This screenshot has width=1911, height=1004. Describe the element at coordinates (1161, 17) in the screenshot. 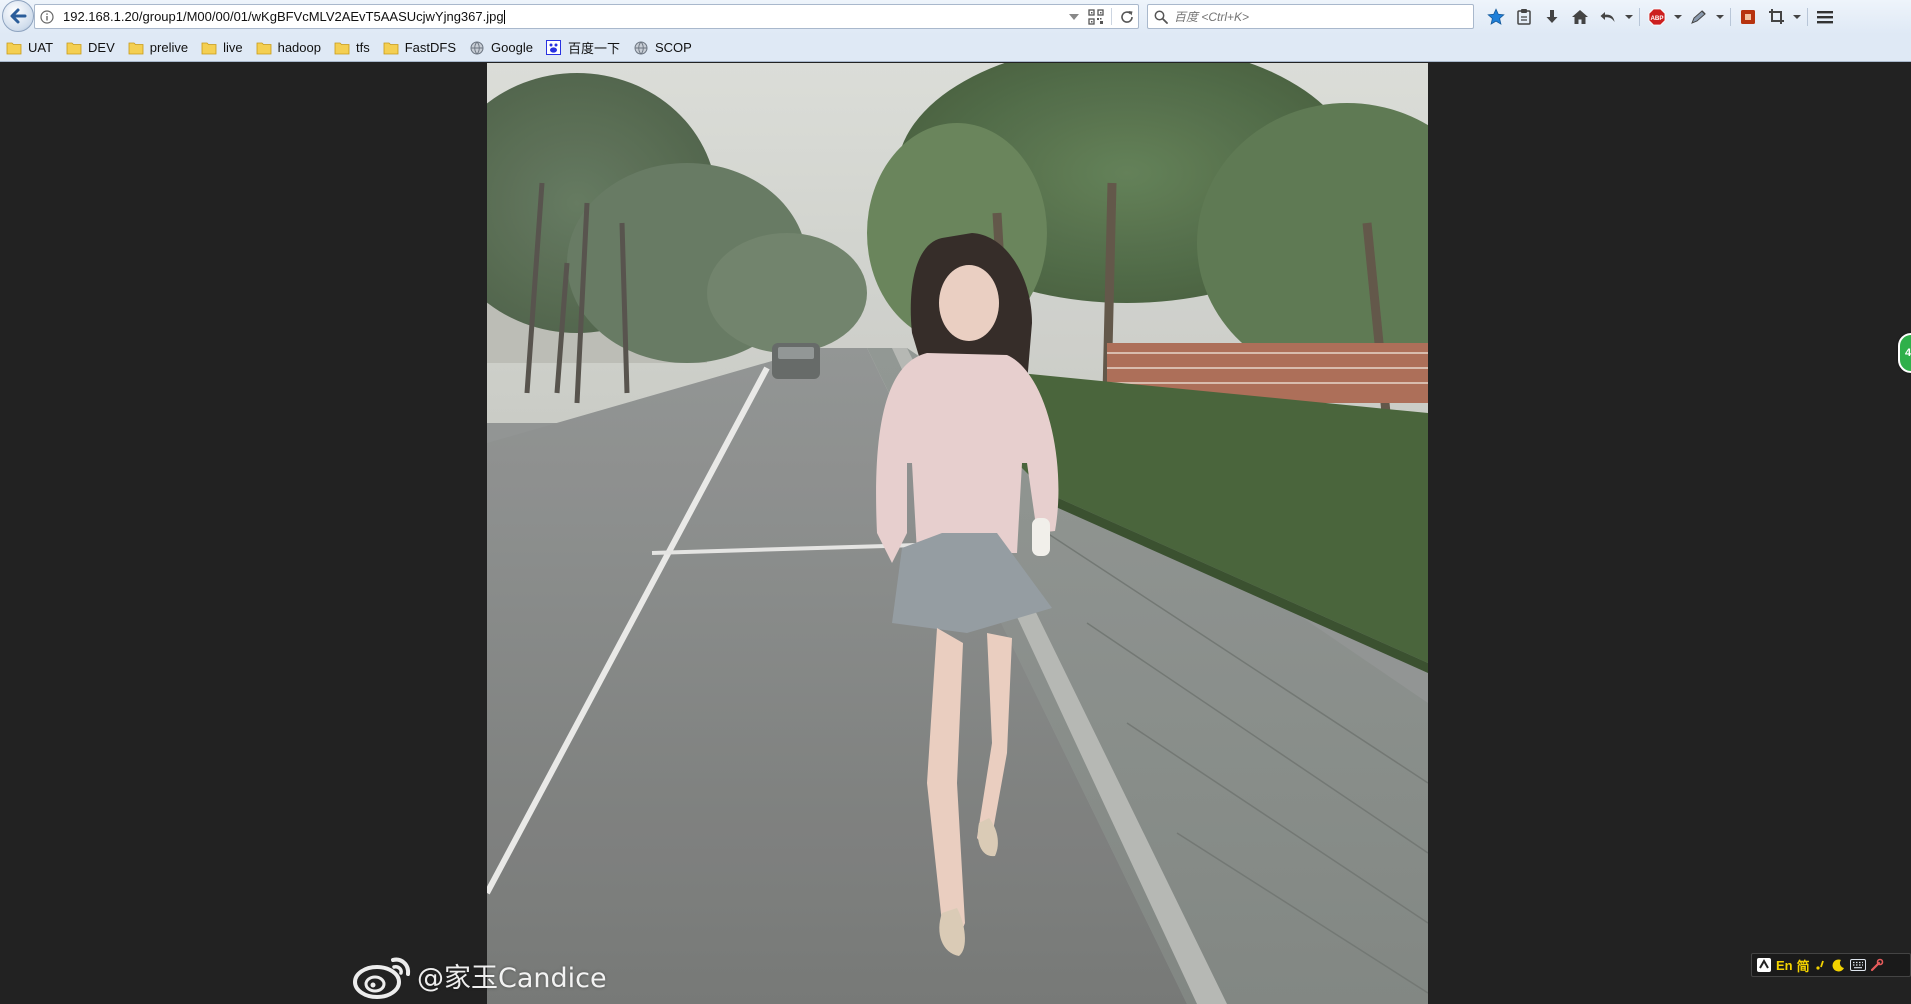

I see `search-icon` at that location.